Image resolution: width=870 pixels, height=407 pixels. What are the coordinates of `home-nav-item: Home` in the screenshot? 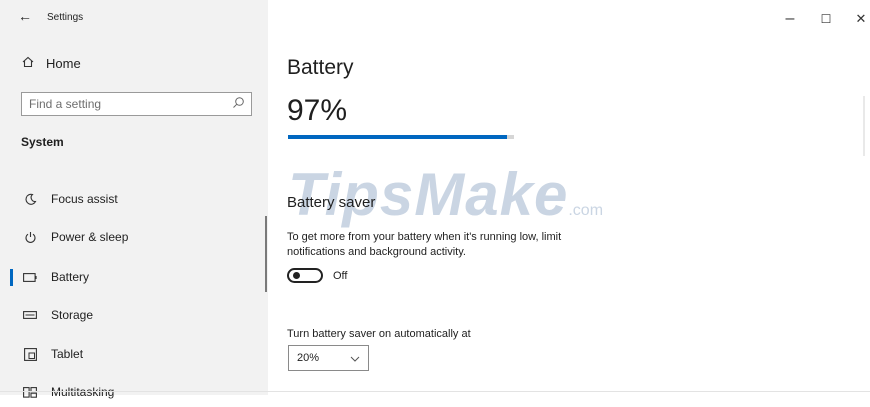 It's located at (51, 63).